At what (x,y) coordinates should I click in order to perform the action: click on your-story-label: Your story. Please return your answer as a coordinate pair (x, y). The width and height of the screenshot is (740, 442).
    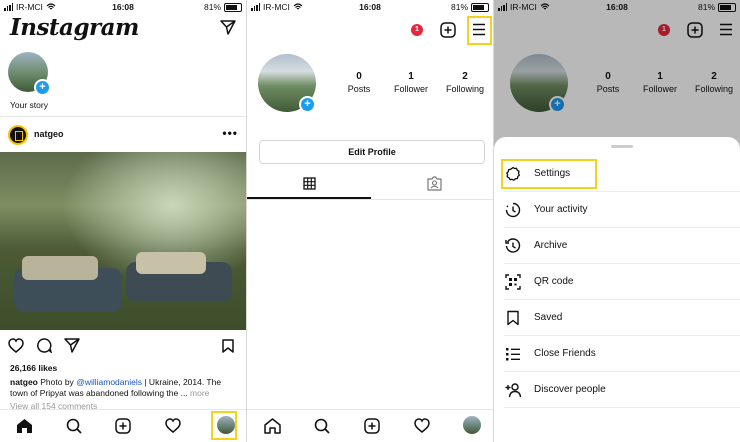
    Looking at the image, I should click on (29, 105).